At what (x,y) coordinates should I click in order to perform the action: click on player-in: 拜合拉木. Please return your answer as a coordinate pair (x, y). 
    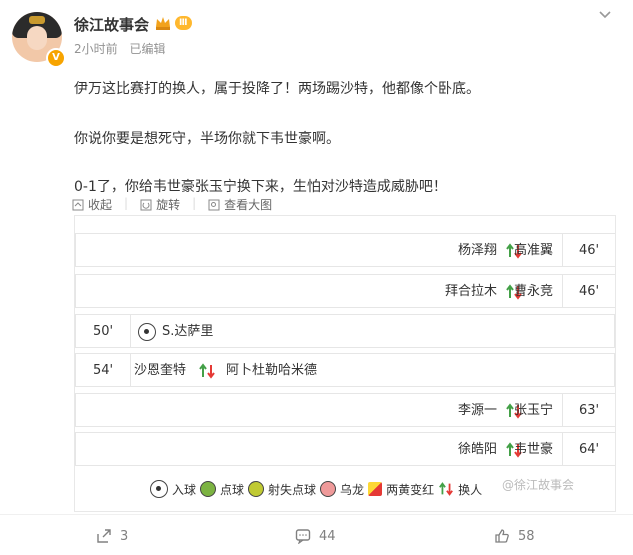
    Looking at the image, I should click on (470, 291).